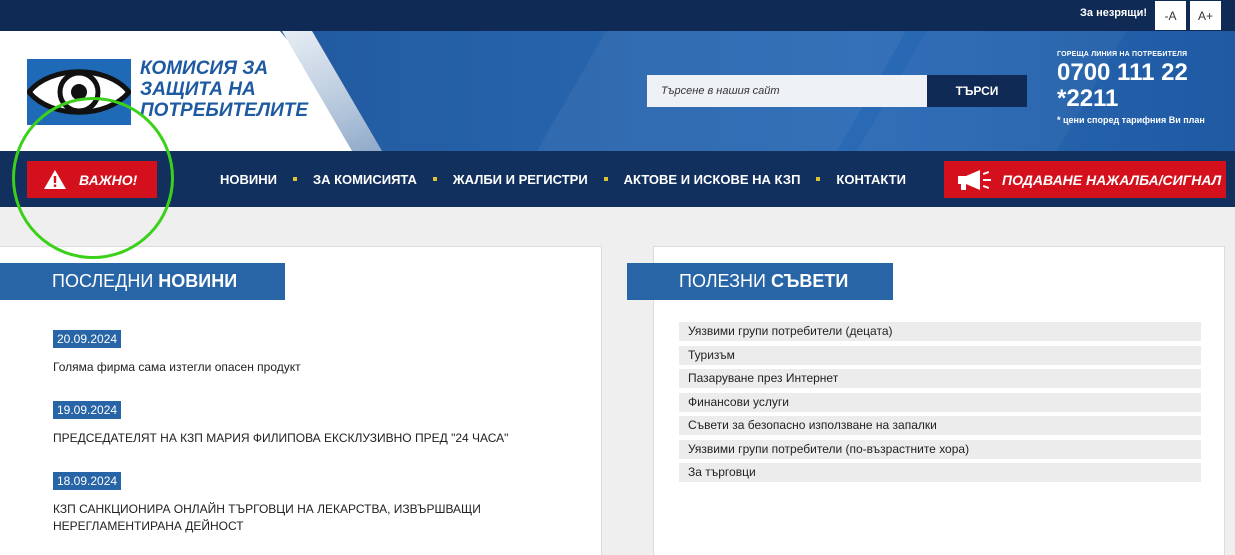  What do you see at coordinates (1113, 13) in the screenshot?
I see `accessibility-label: За незрящи!` at bounding box center [1113, 13].